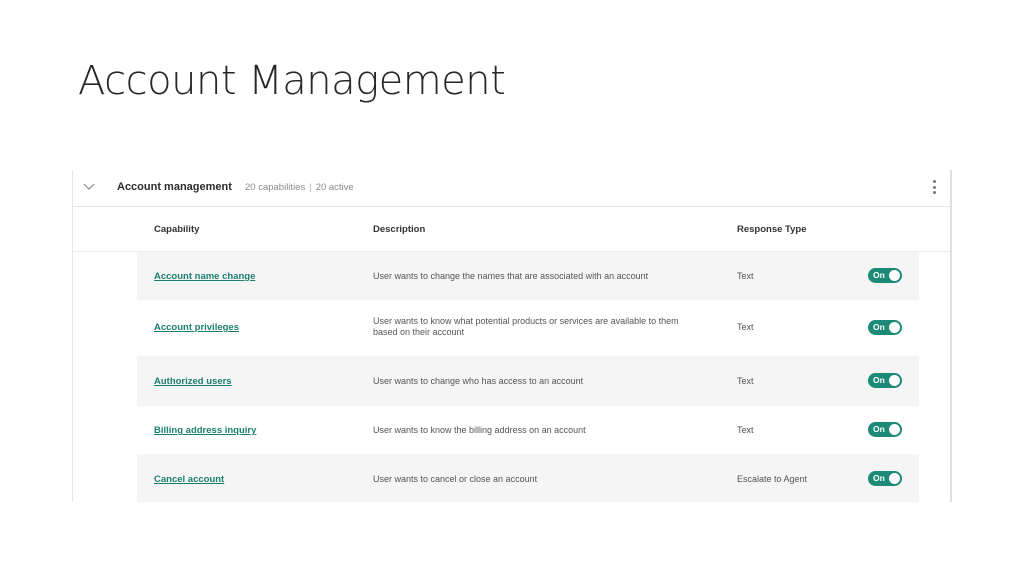  What do you see at coordinates (292, 81) in the screenshot?
I see `page-title: Account Management` at bounding box center [292, 81].